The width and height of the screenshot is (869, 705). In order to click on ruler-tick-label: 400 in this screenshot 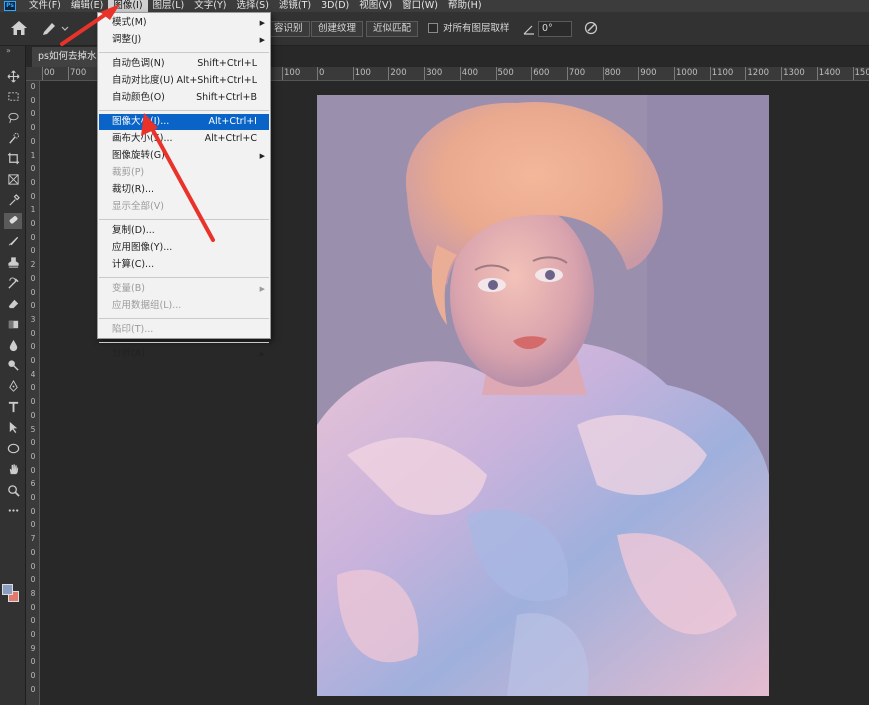, I will do `click(469, 73)`.